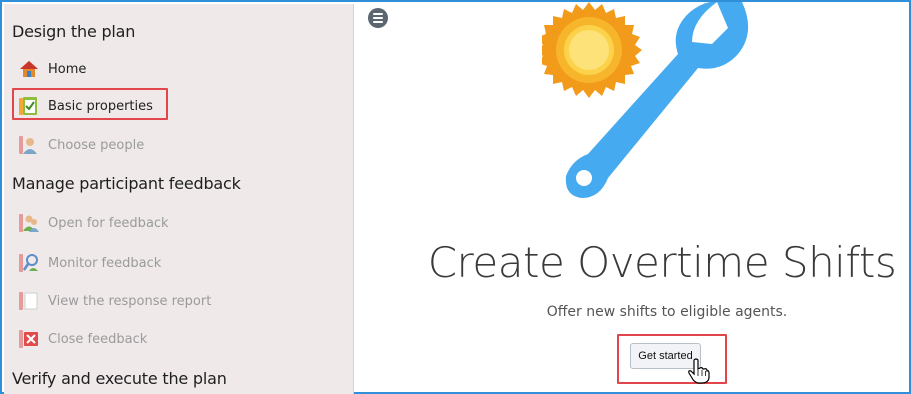  I want to click on sidebar-item-label: Choose people, so click(96, 145).